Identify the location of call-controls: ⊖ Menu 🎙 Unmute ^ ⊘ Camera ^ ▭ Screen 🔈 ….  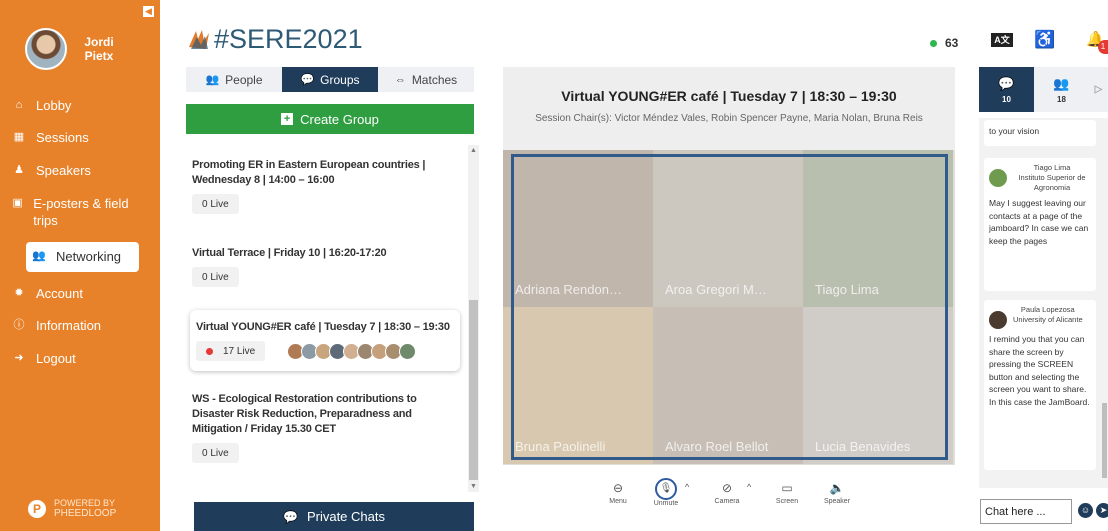
(730, 498).